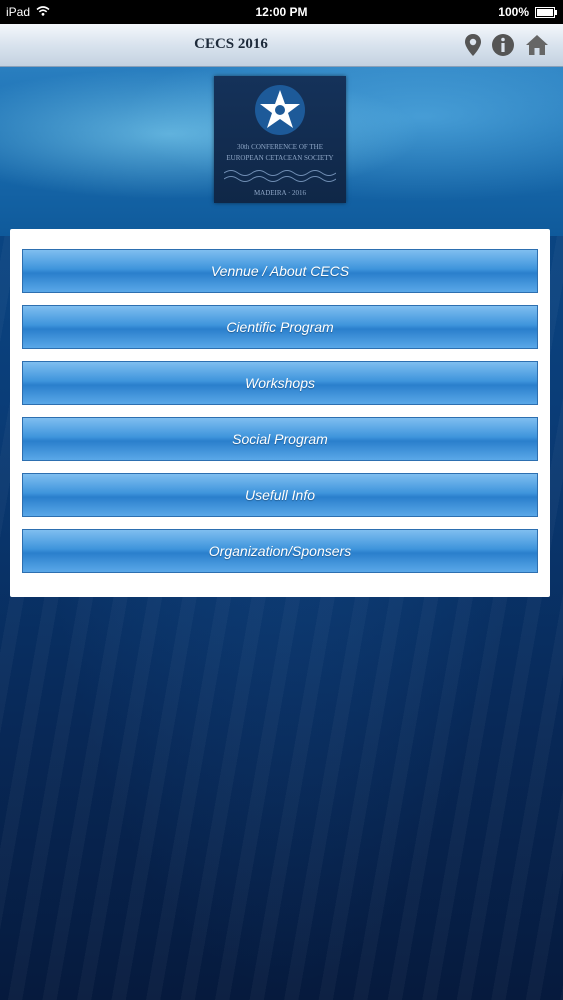  Describe the element at coordinates (546, 12) in the screenshot. I see `battery-icon` at that location.